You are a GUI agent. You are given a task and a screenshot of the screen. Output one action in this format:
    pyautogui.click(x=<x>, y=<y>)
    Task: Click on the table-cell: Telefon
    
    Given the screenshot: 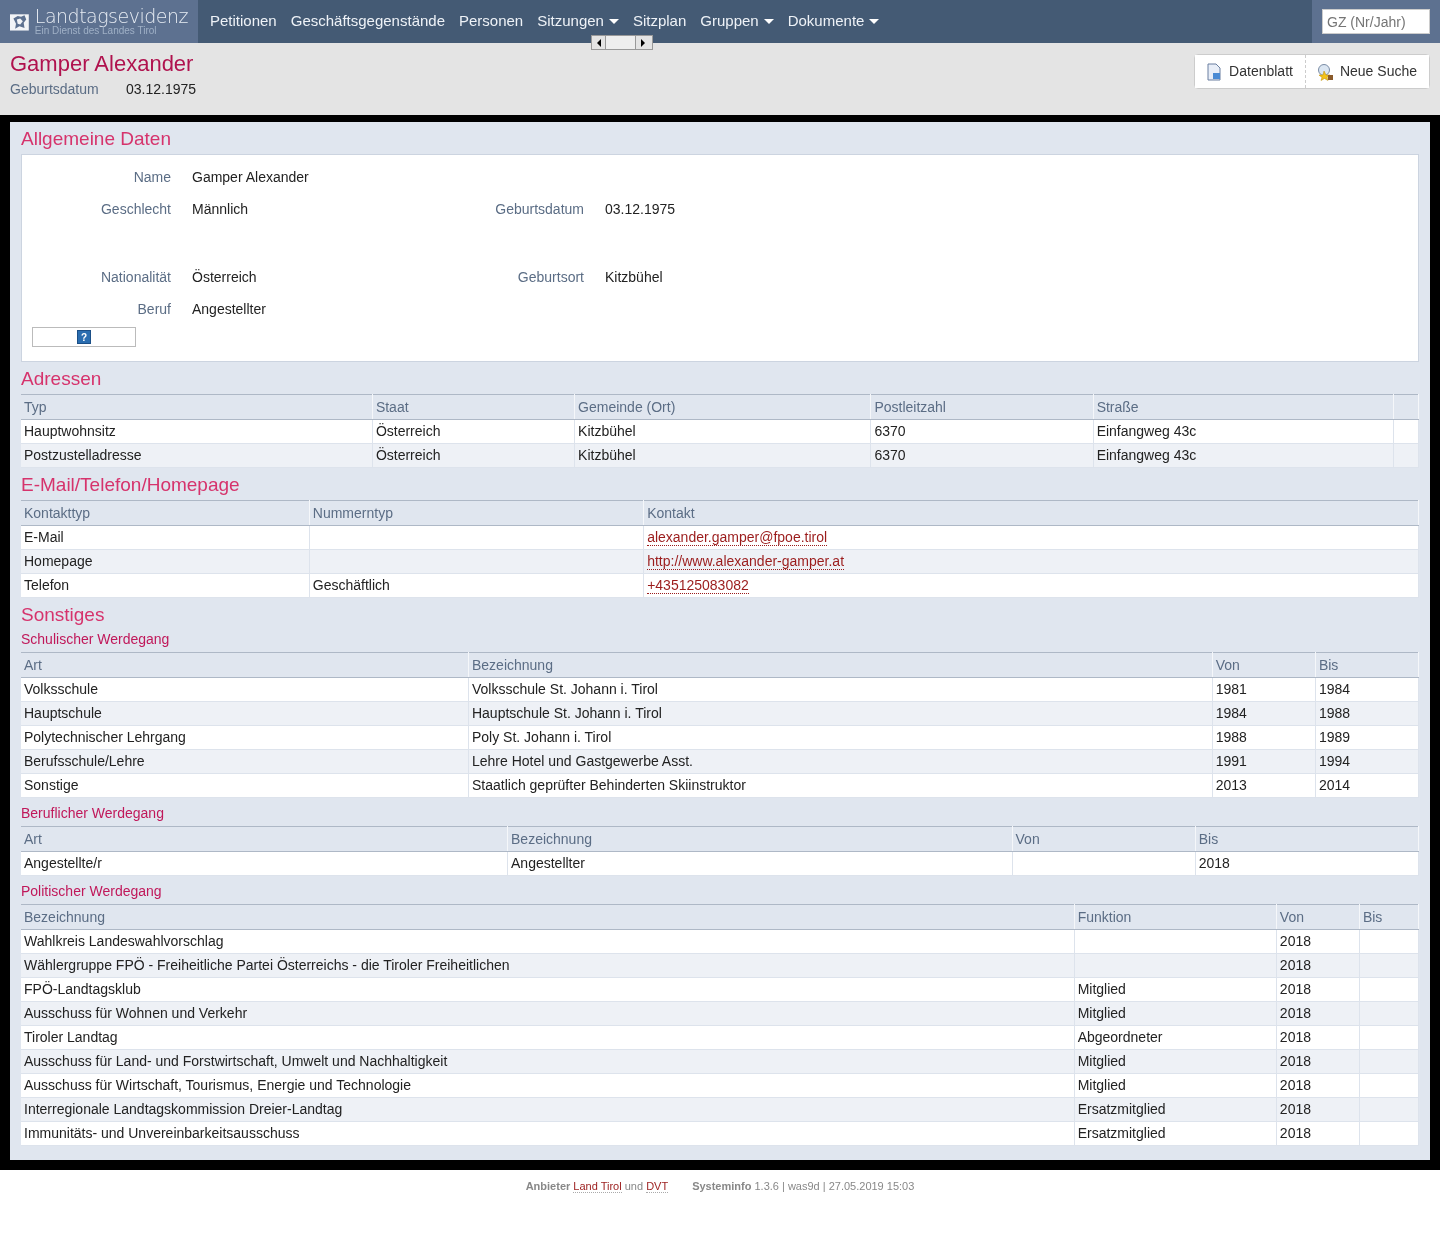 What is the action you would take?
    pyautogui.click(x=165, y=585)
    